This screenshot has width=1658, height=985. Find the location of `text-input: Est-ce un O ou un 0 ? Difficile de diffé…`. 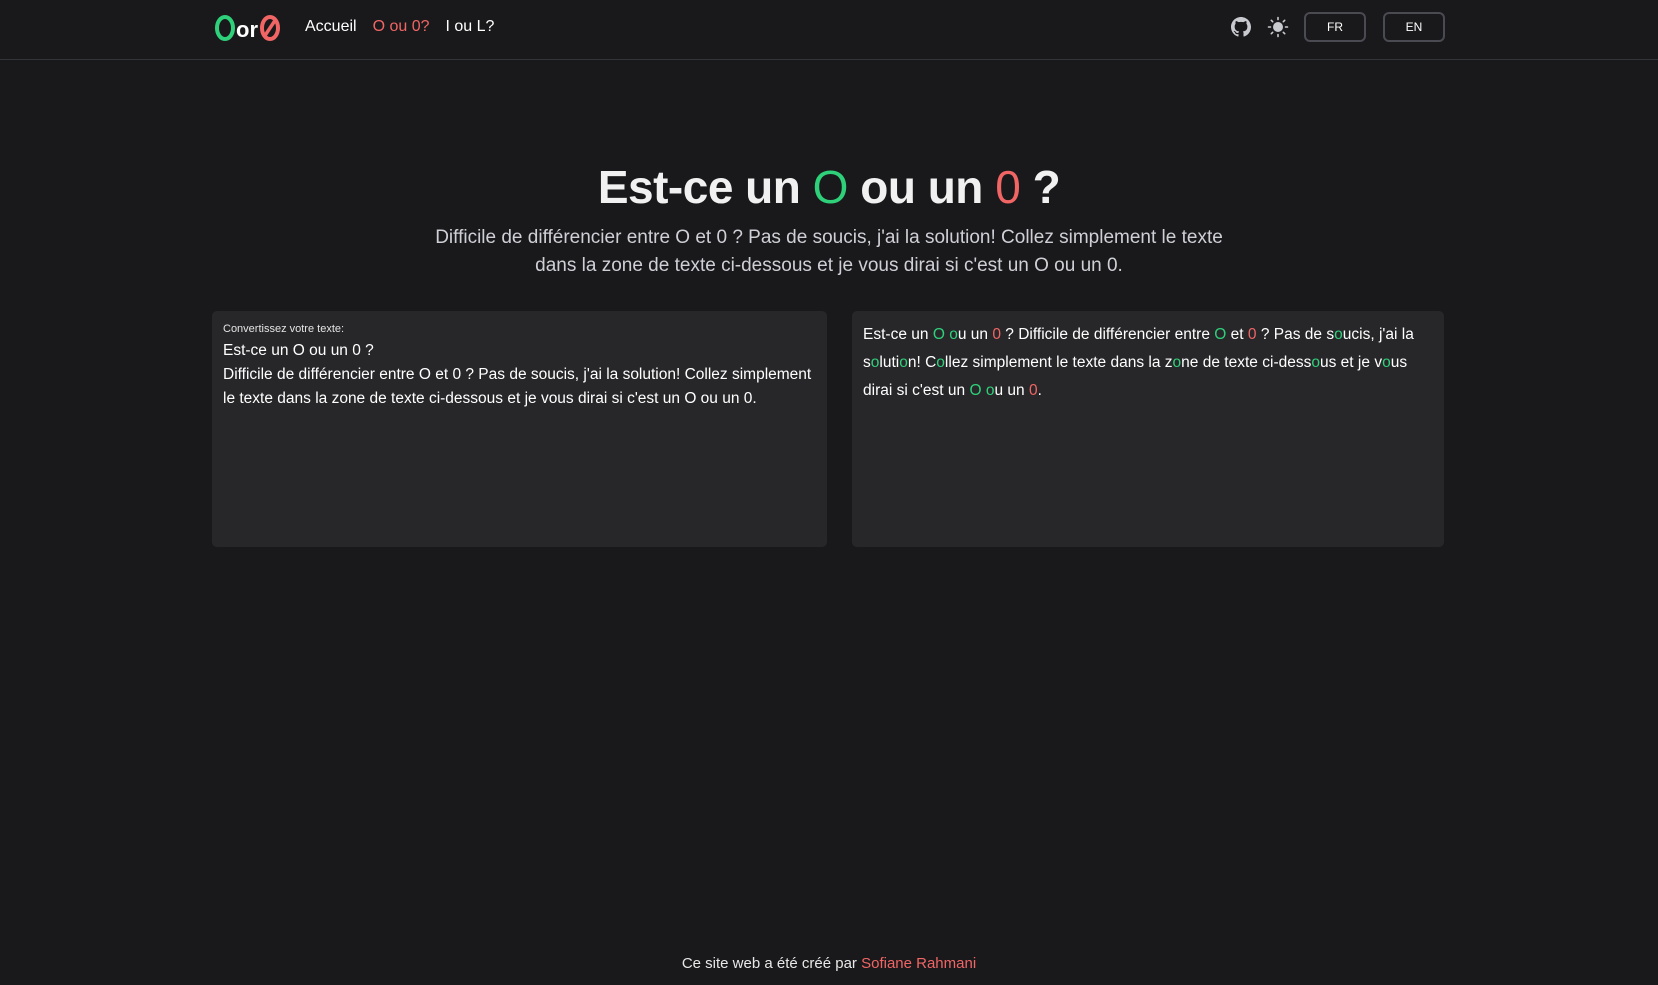

text-input: Est-ce un O ou un 0 ? Difficile de diffé… is located at coordinates (519, 429).